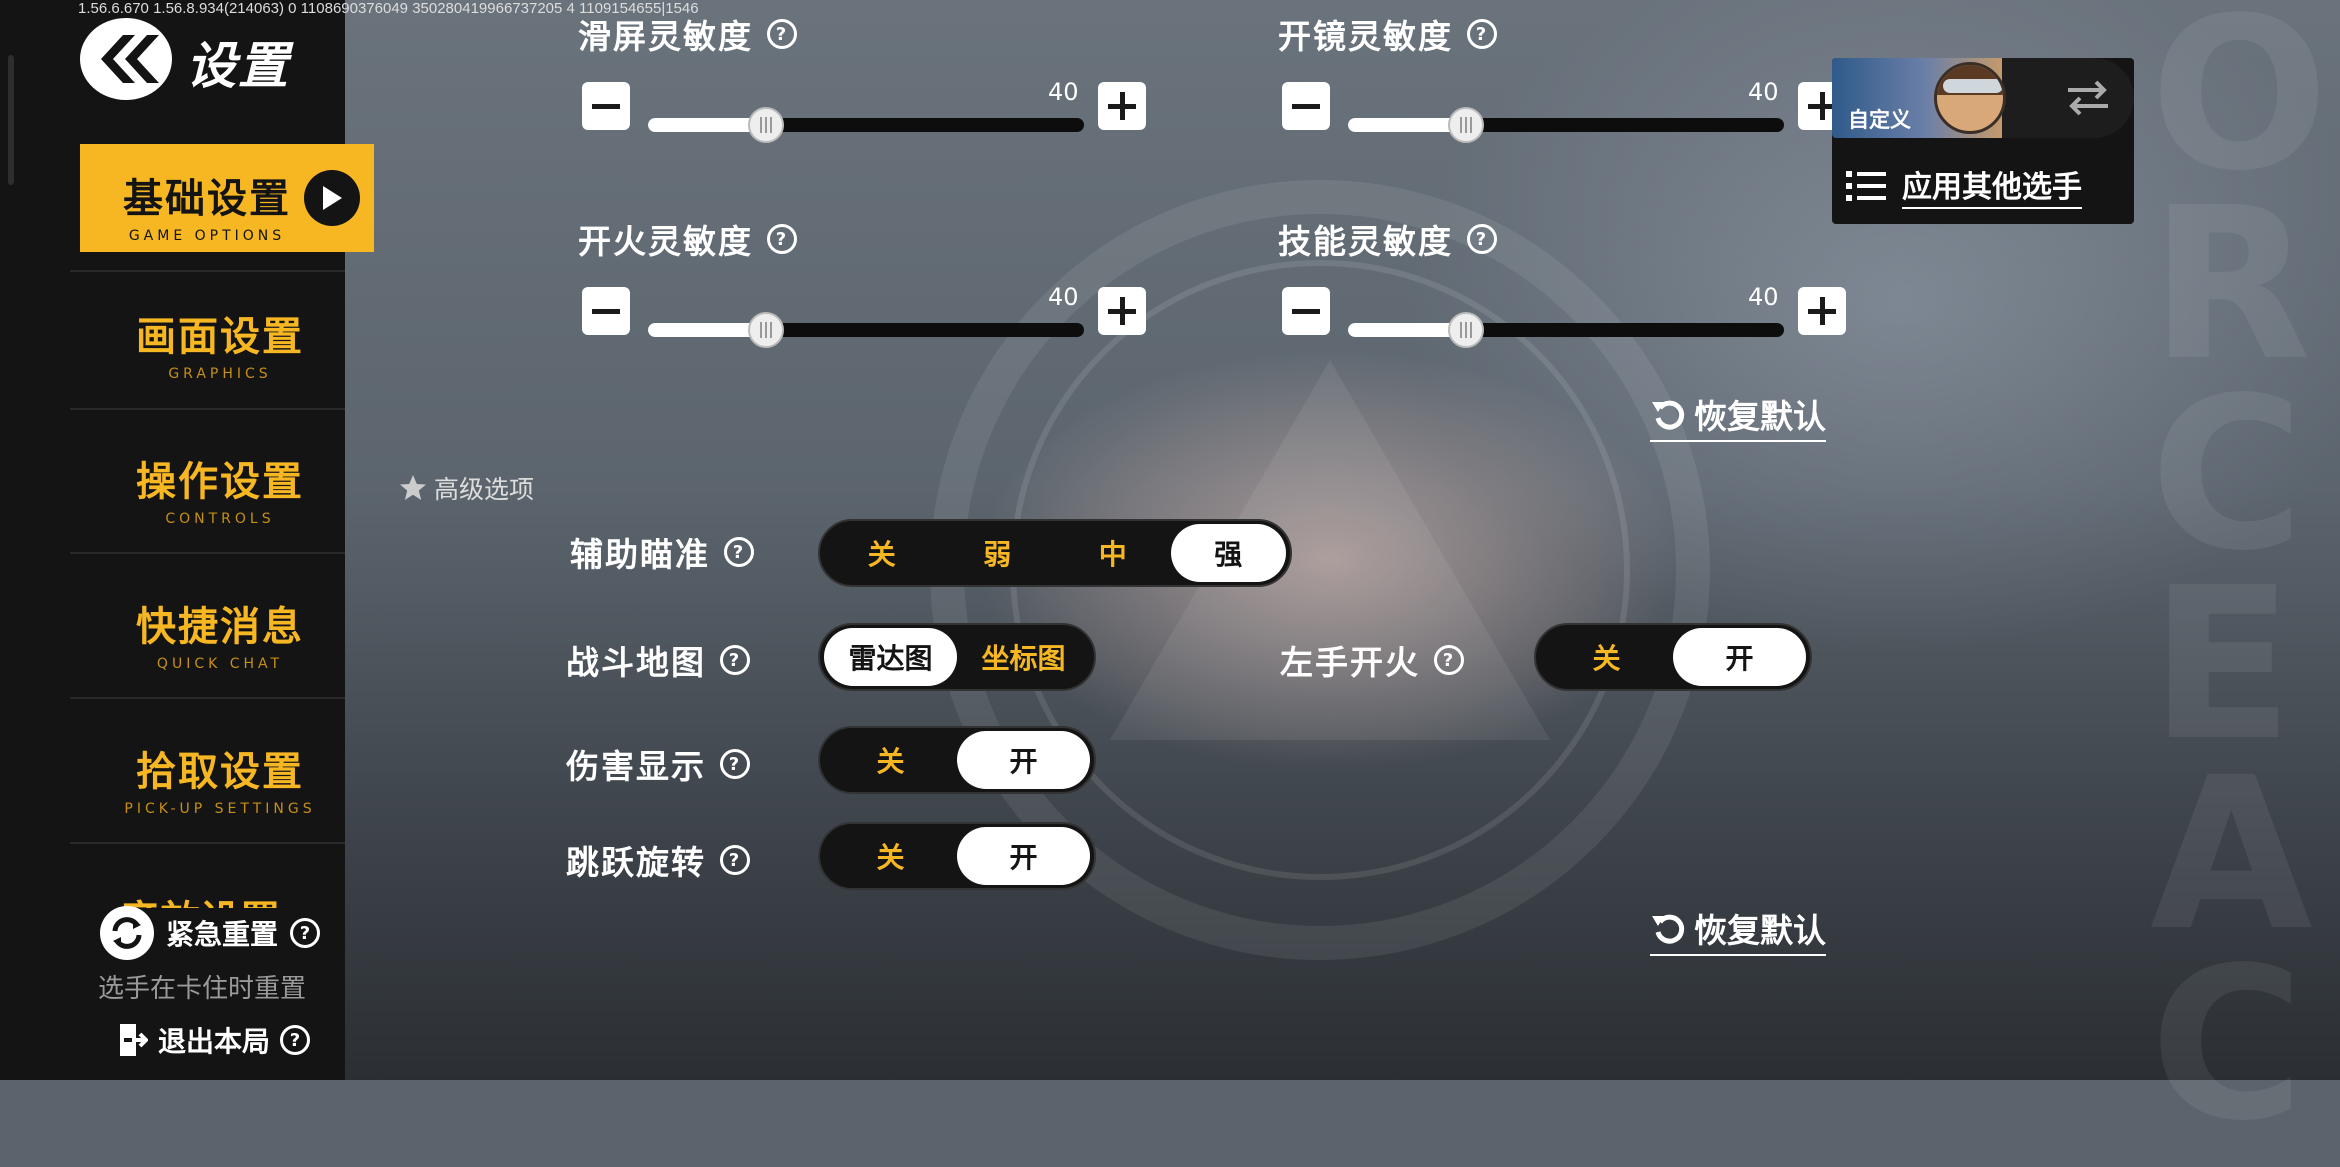 This screenshot has width=2340, height=1167. I want to click on exit-game-button: 退出本局 ?, so click(214, 1040).